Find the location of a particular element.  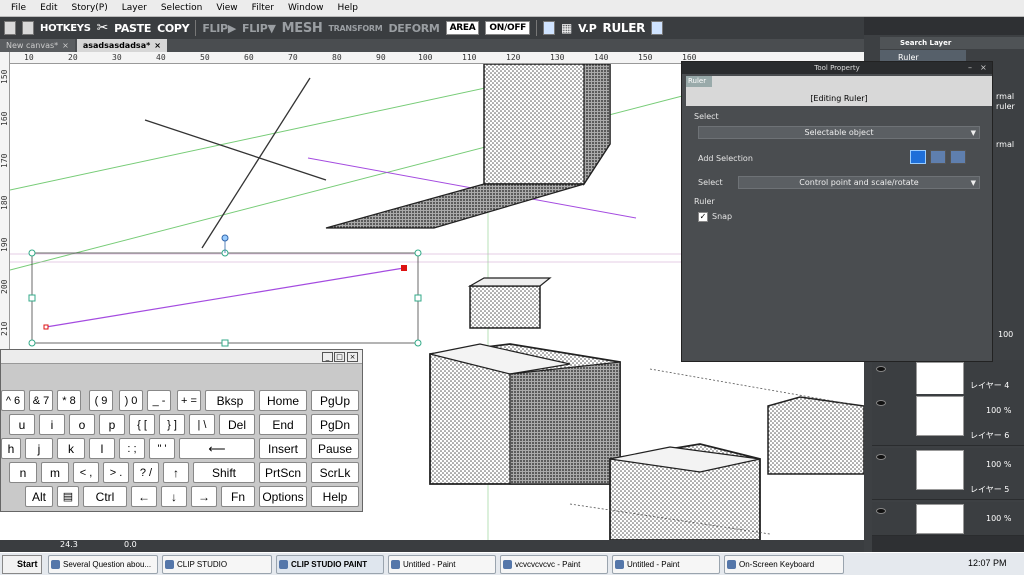

key: o is located at coordinates (82, 424).